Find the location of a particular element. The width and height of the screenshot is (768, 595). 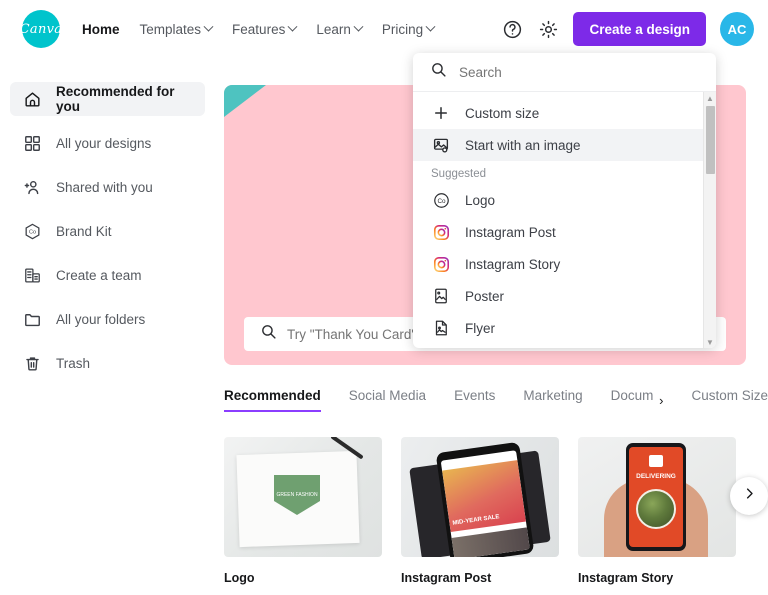

template-label-instagram-story: Instagram Story is located at coordinates (626, 578).